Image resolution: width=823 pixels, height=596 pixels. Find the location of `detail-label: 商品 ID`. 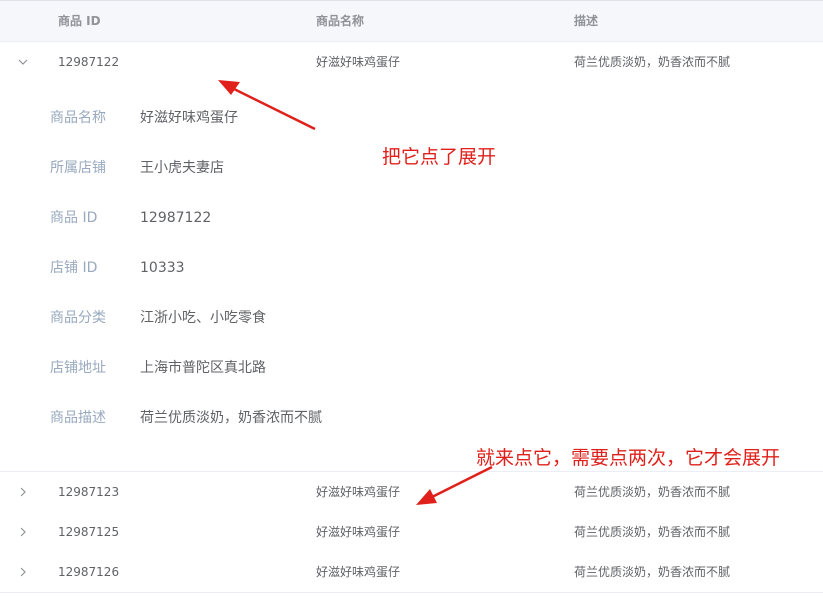

detail-label: 商品 ID is located at coordinates (74, 218).